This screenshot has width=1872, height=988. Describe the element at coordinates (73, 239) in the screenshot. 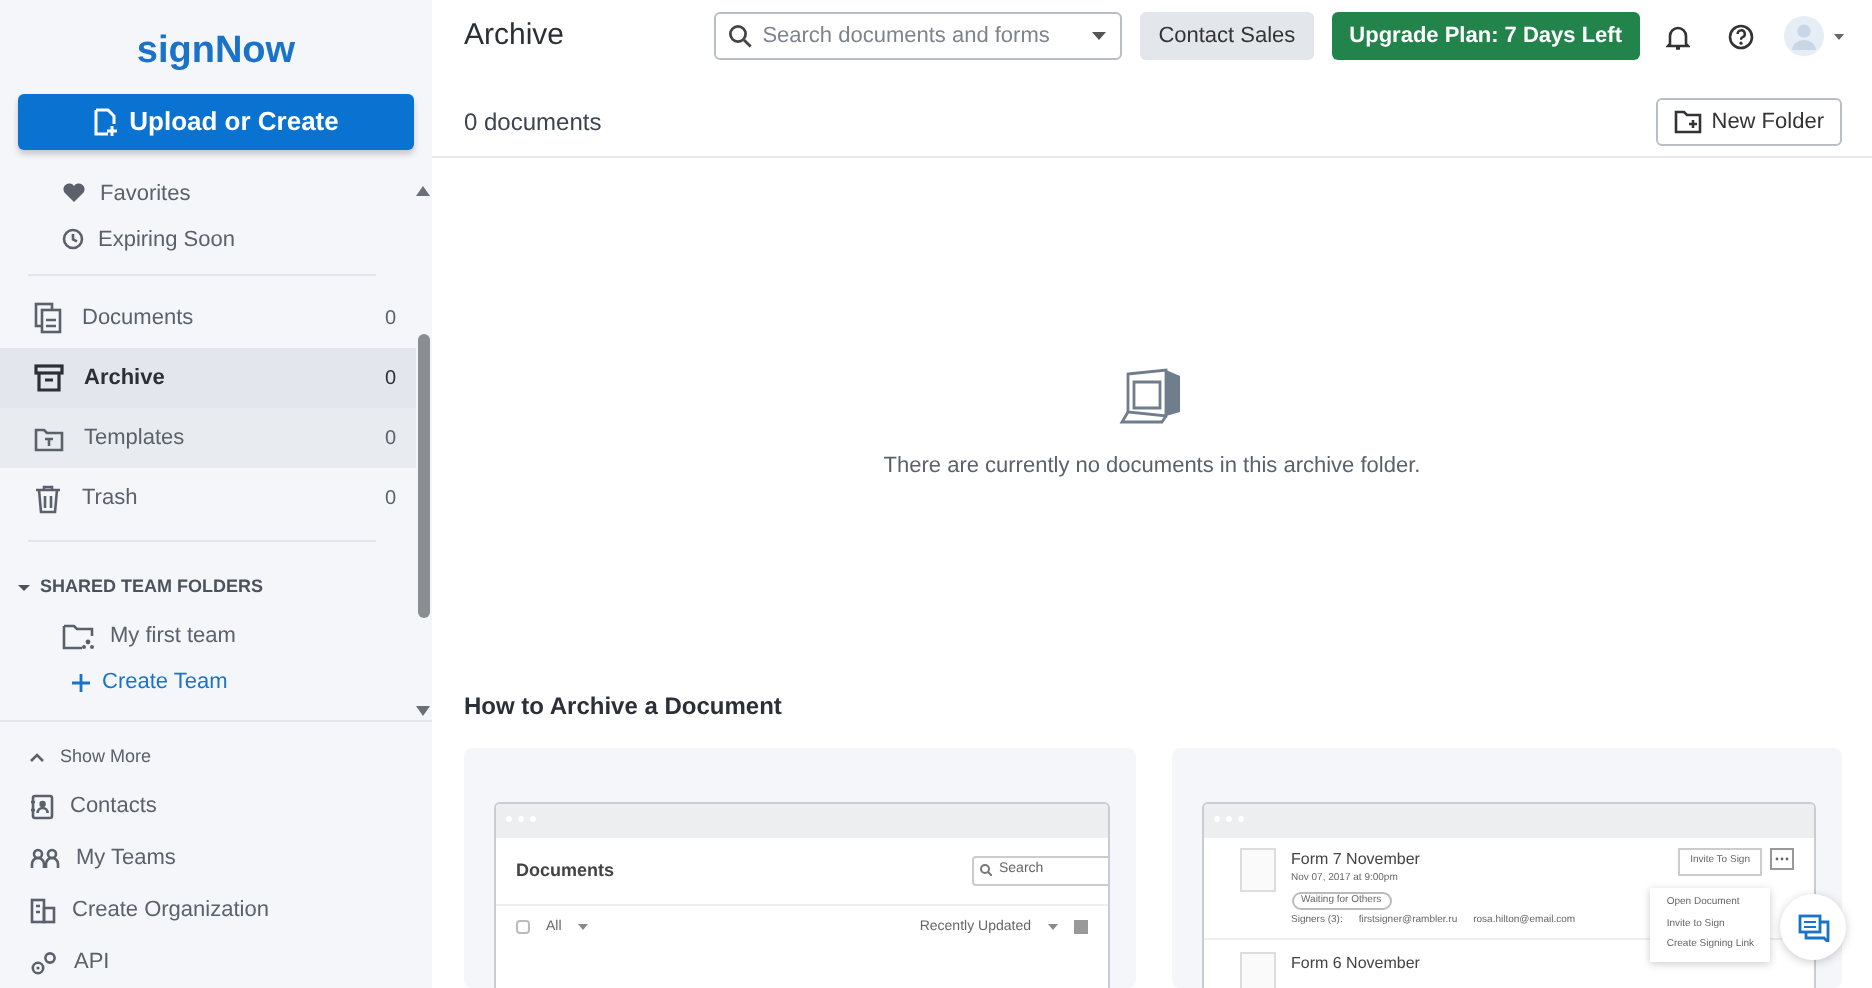

I see `clock-icon` at that location.